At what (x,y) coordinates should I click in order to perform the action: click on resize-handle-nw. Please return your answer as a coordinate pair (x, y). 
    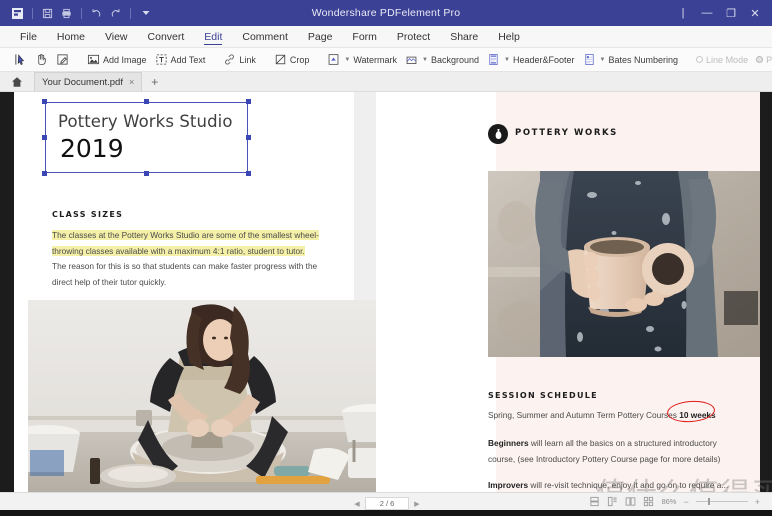
    Looking at the image, I should click on (44, 101).